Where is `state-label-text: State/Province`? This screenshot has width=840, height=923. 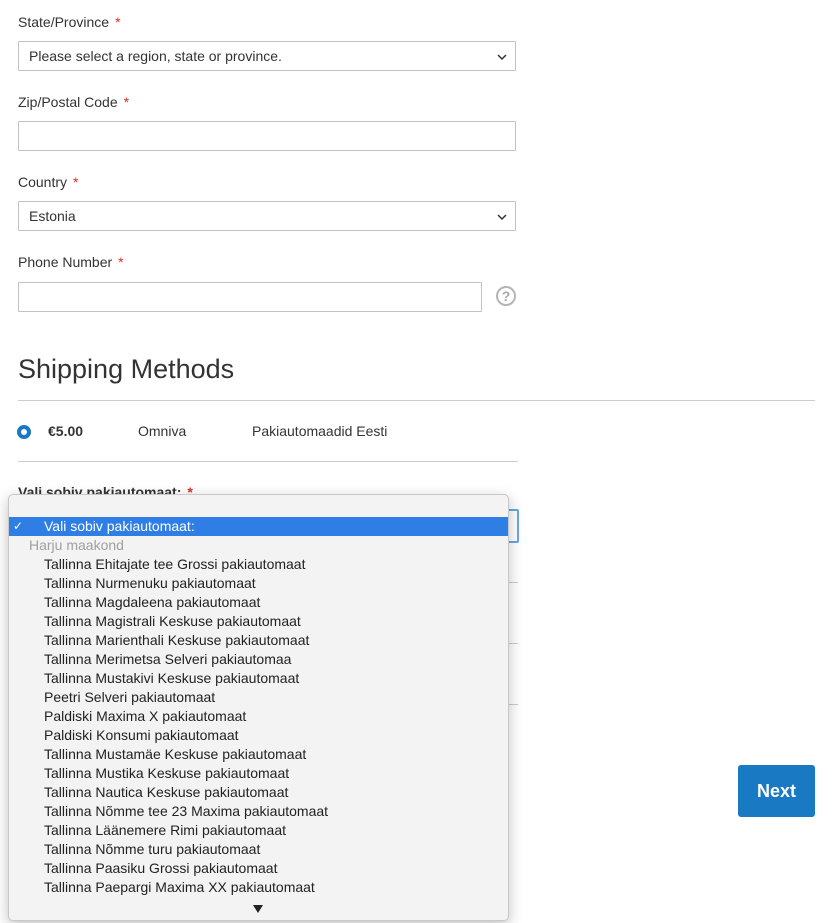
state-label-text: State/Province is located at coordinates (64, 22).